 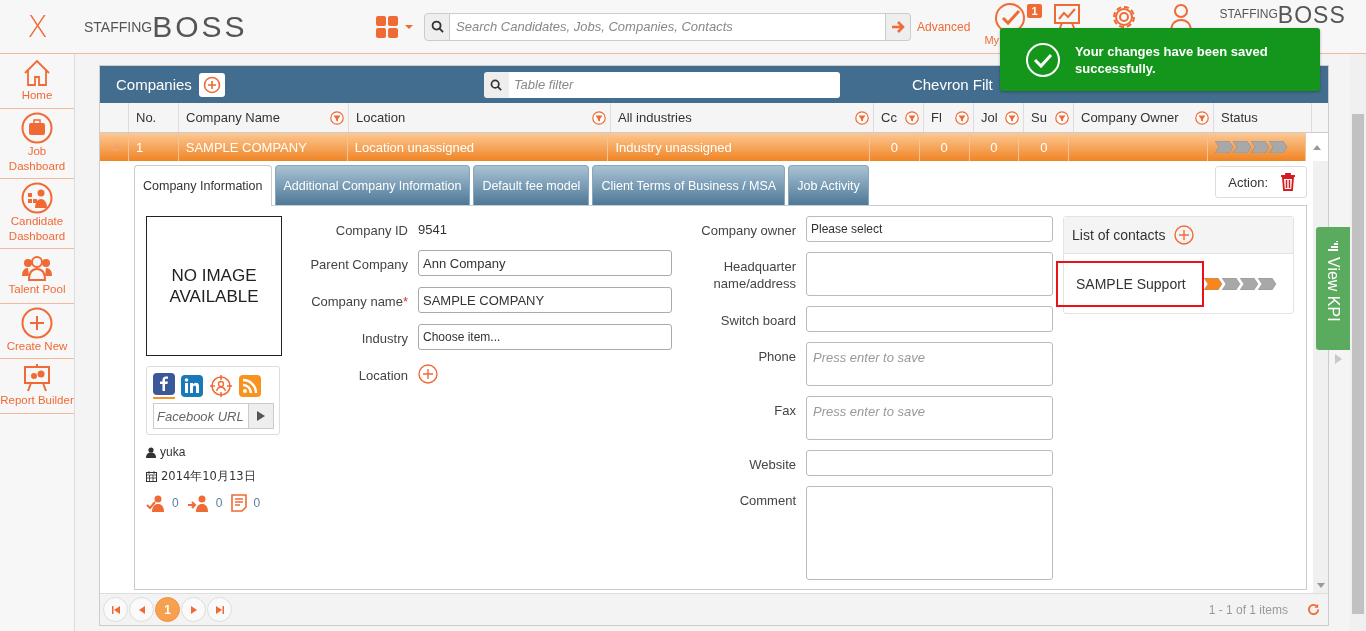 What do you see at coordinates (655, 117) in the screenshot?
I see `column-header: All industries` at bounding box center [655, 117].